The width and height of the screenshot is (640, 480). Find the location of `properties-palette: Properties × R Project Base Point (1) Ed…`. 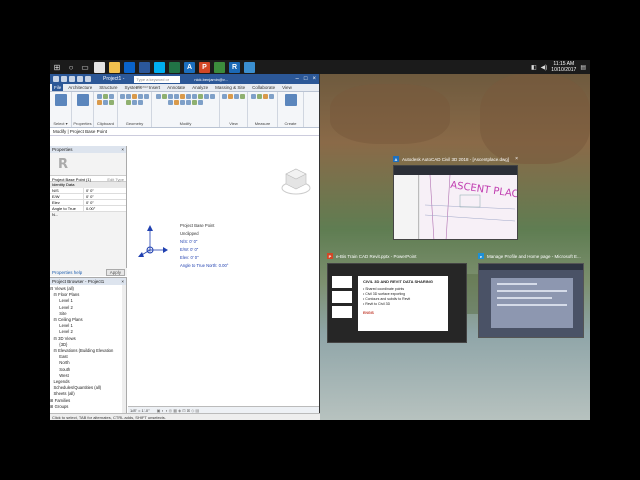

properties-palette: Properties × R Project Base Point (1) Ed… is located at coordinates (88, 211).